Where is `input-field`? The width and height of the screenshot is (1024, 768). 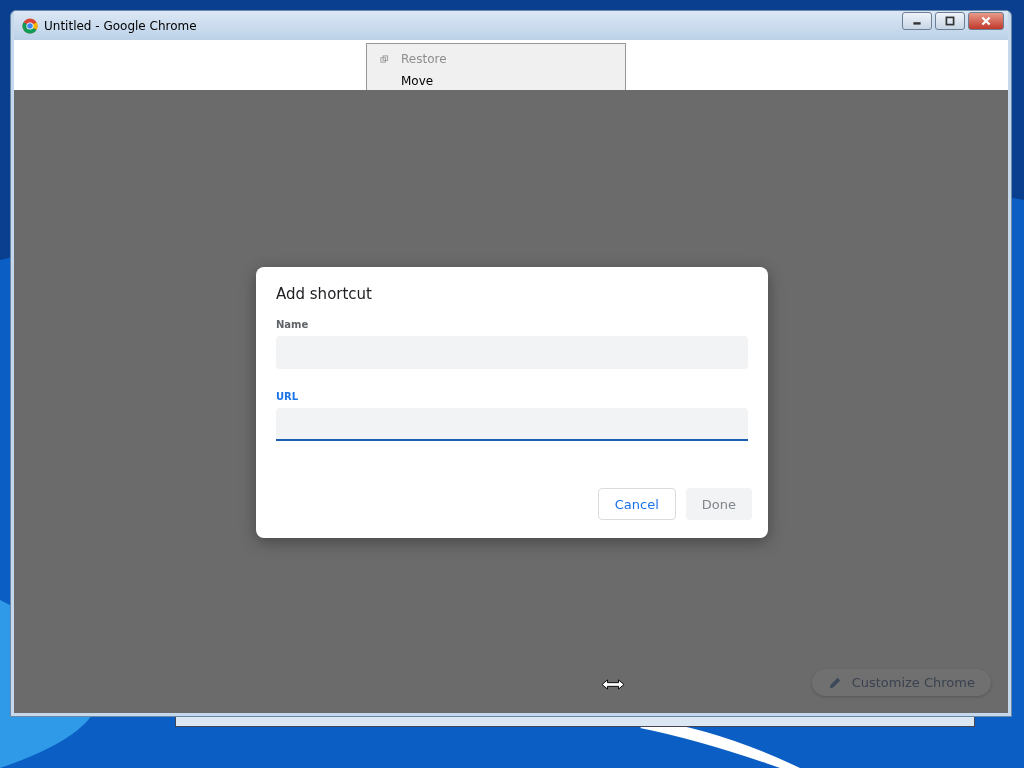 input-field is located at coordinates (512, 424).